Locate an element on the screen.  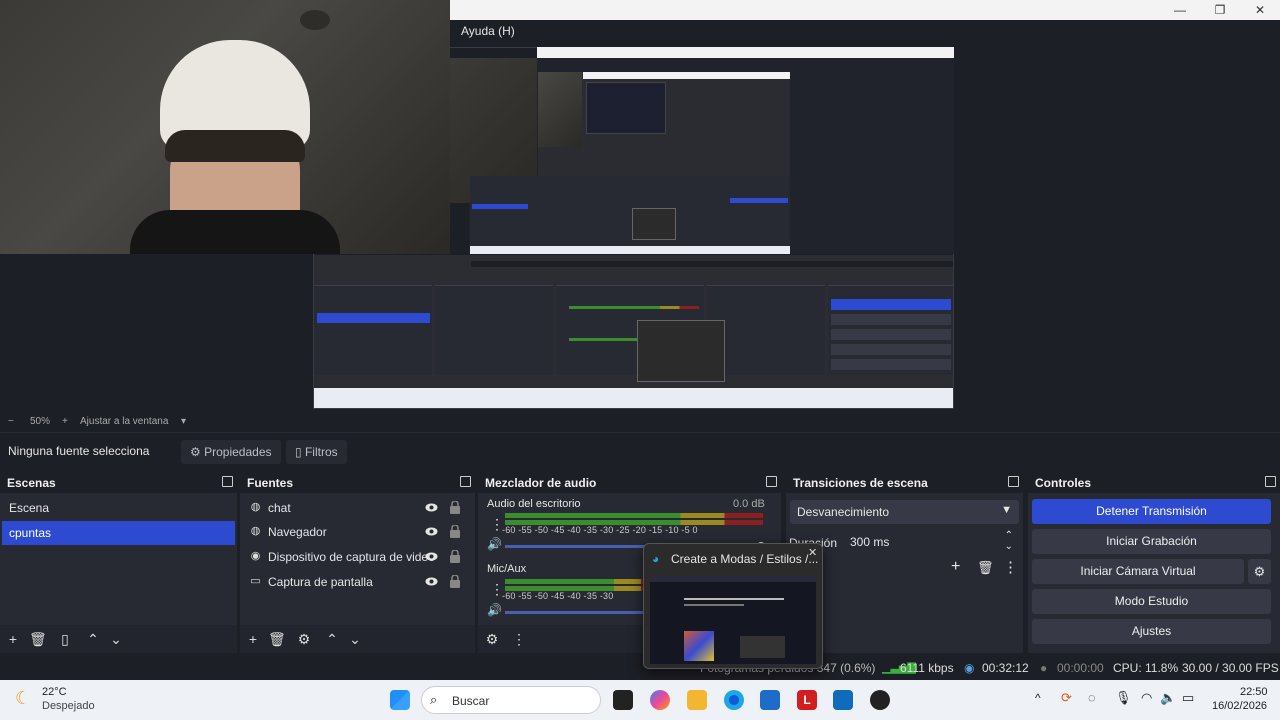
wifi-icon: ◠ is located at coordinates (1146, 698).